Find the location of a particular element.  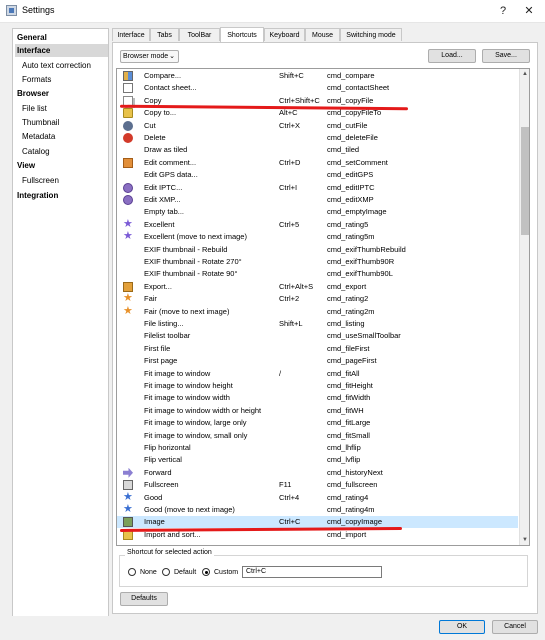

sidebar-item-view: View is located at coordinates (24, 165).